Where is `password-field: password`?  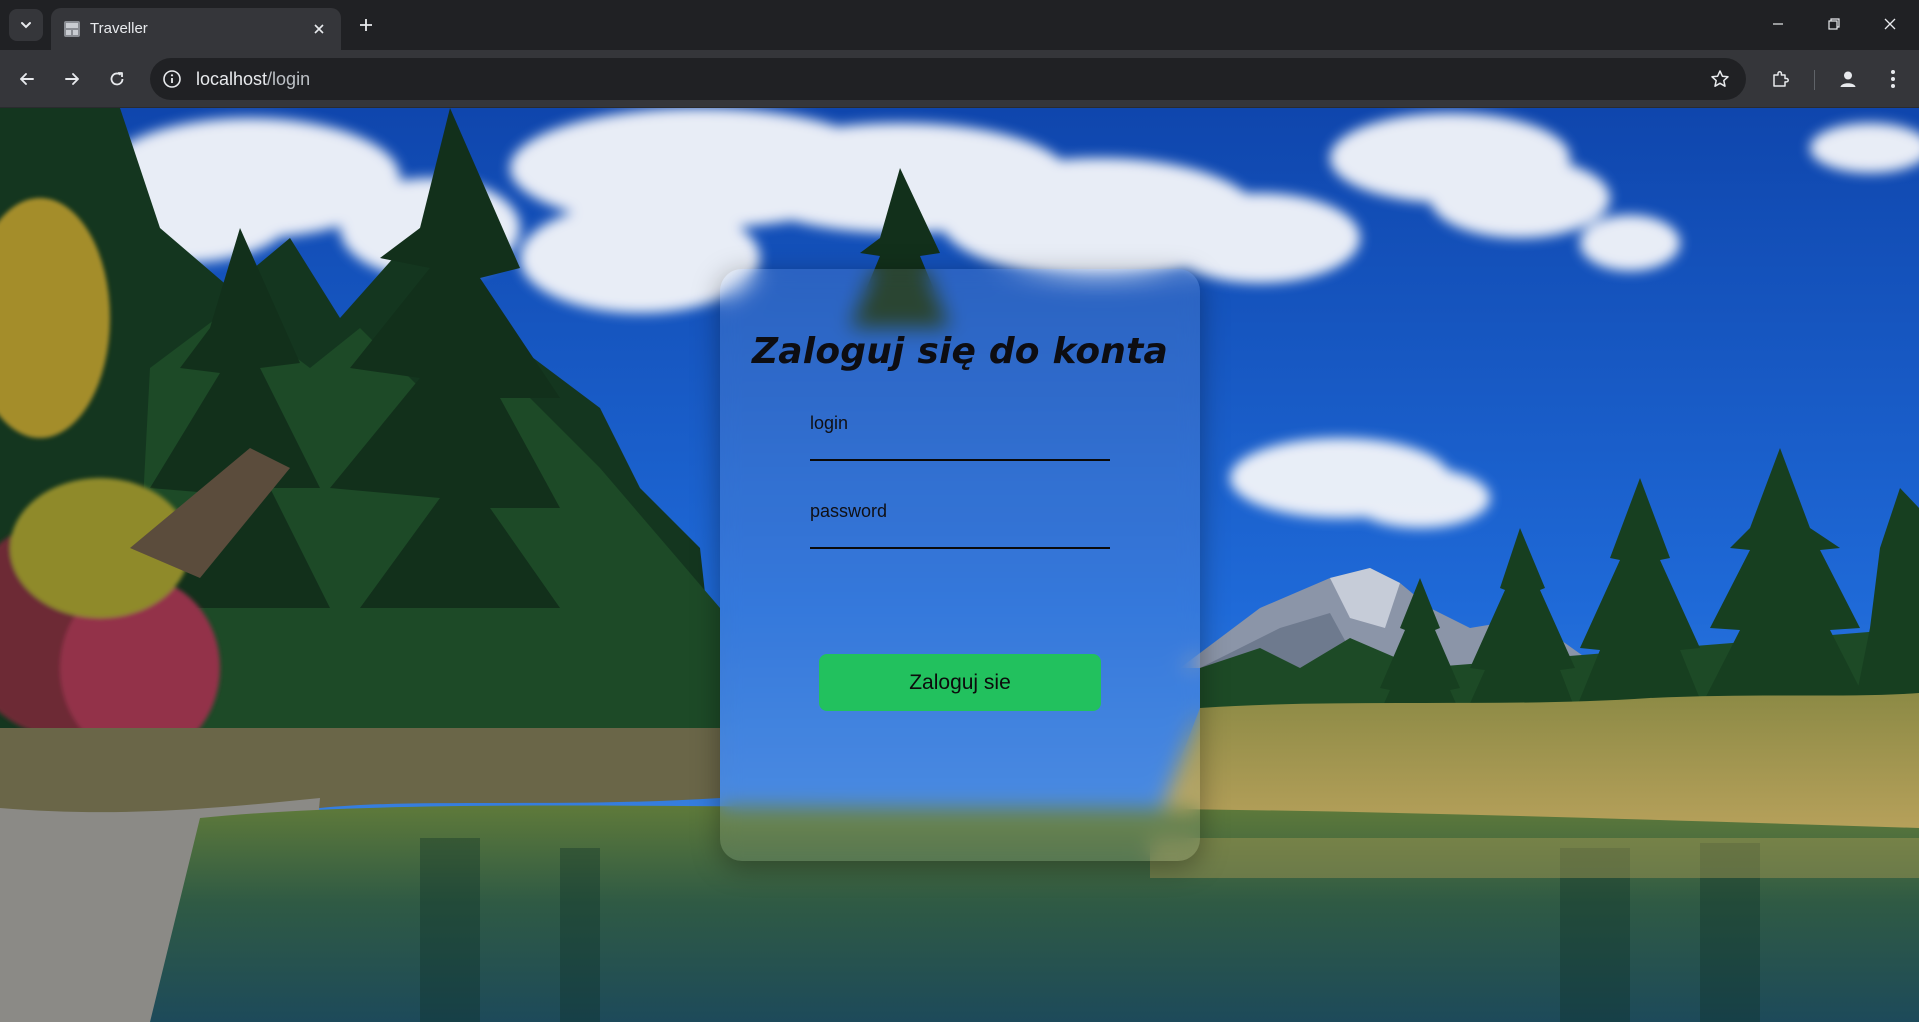
password-field: password is located at coordinates (960, 523).